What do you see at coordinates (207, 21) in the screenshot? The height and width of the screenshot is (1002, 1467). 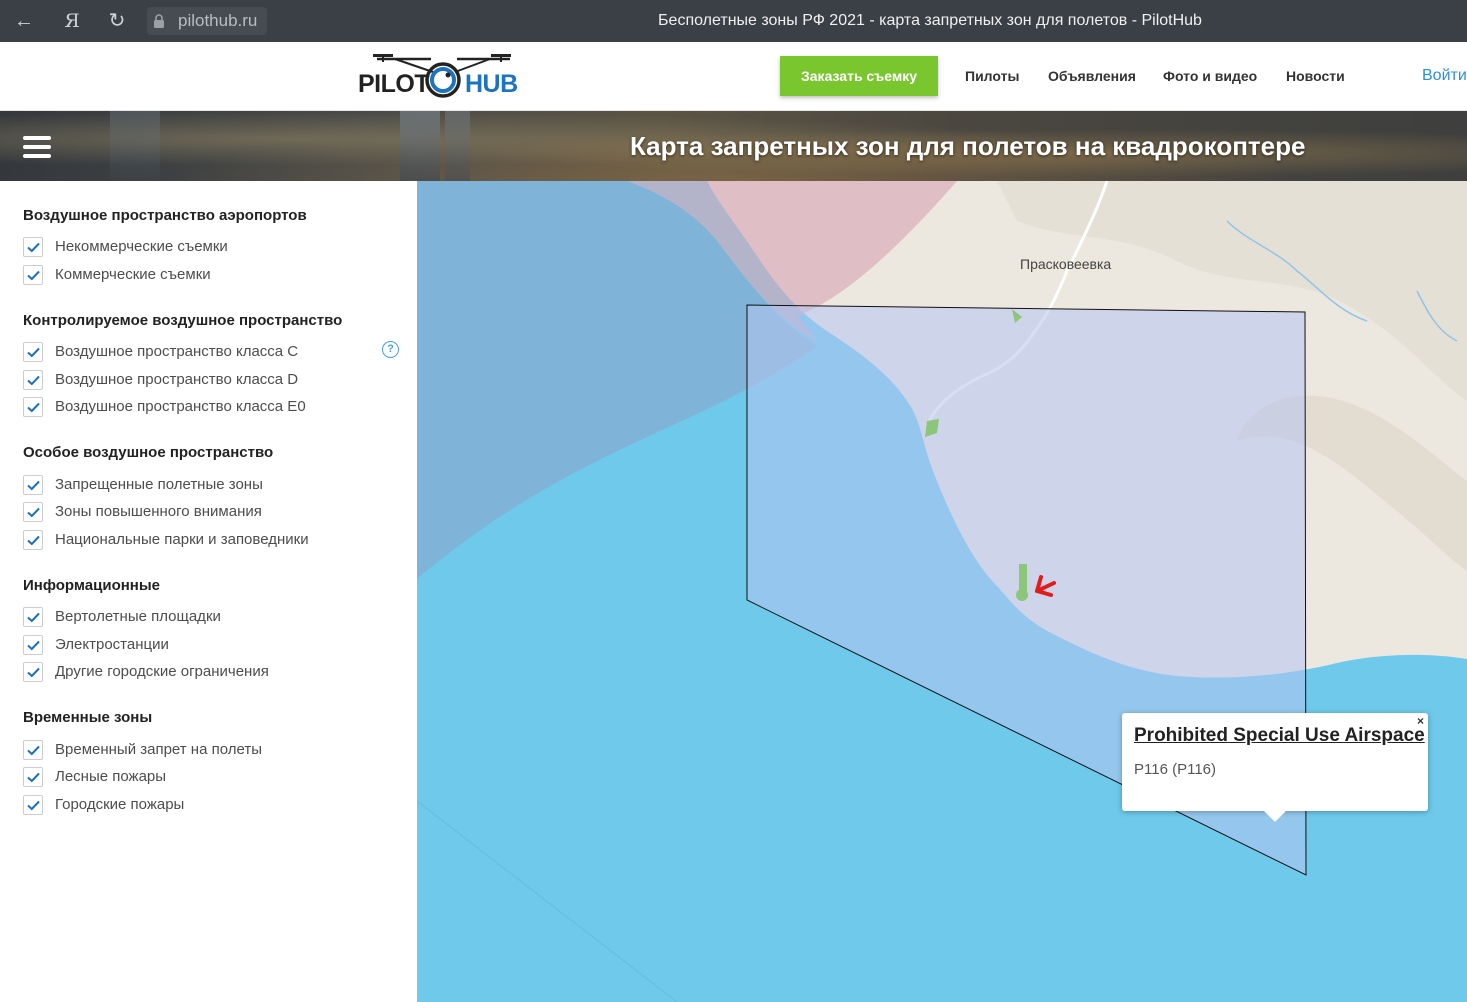 I see `address-bar: pilothub.ru` at bounding box center [207, 21].